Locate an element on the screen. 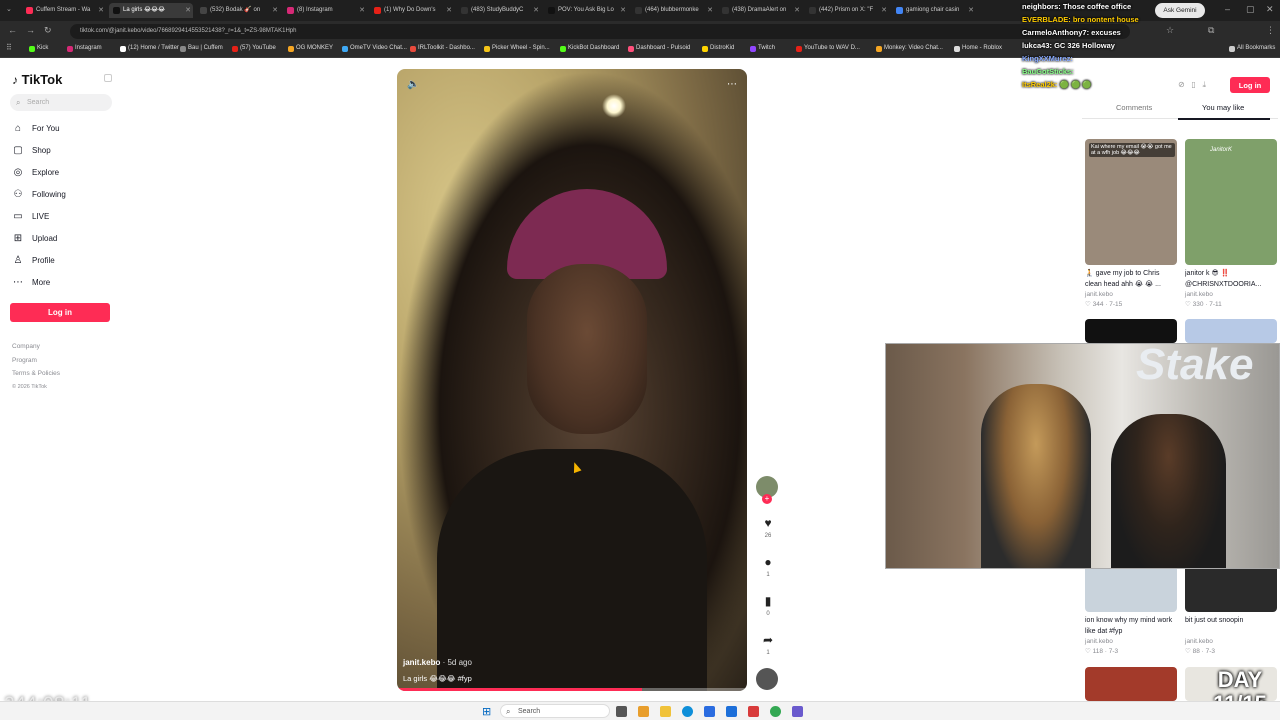 This screenshot has width=1280, height=720. edge-icon is located at coordinates (687, 711).